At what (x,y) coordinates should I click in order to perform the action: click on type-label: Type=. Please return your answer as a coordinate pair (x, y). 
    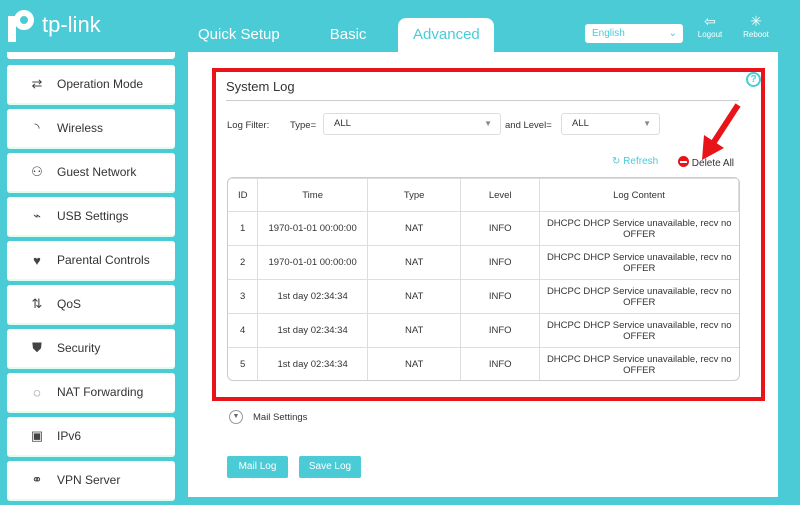
    Looking at the image, I should click on (303, 125).